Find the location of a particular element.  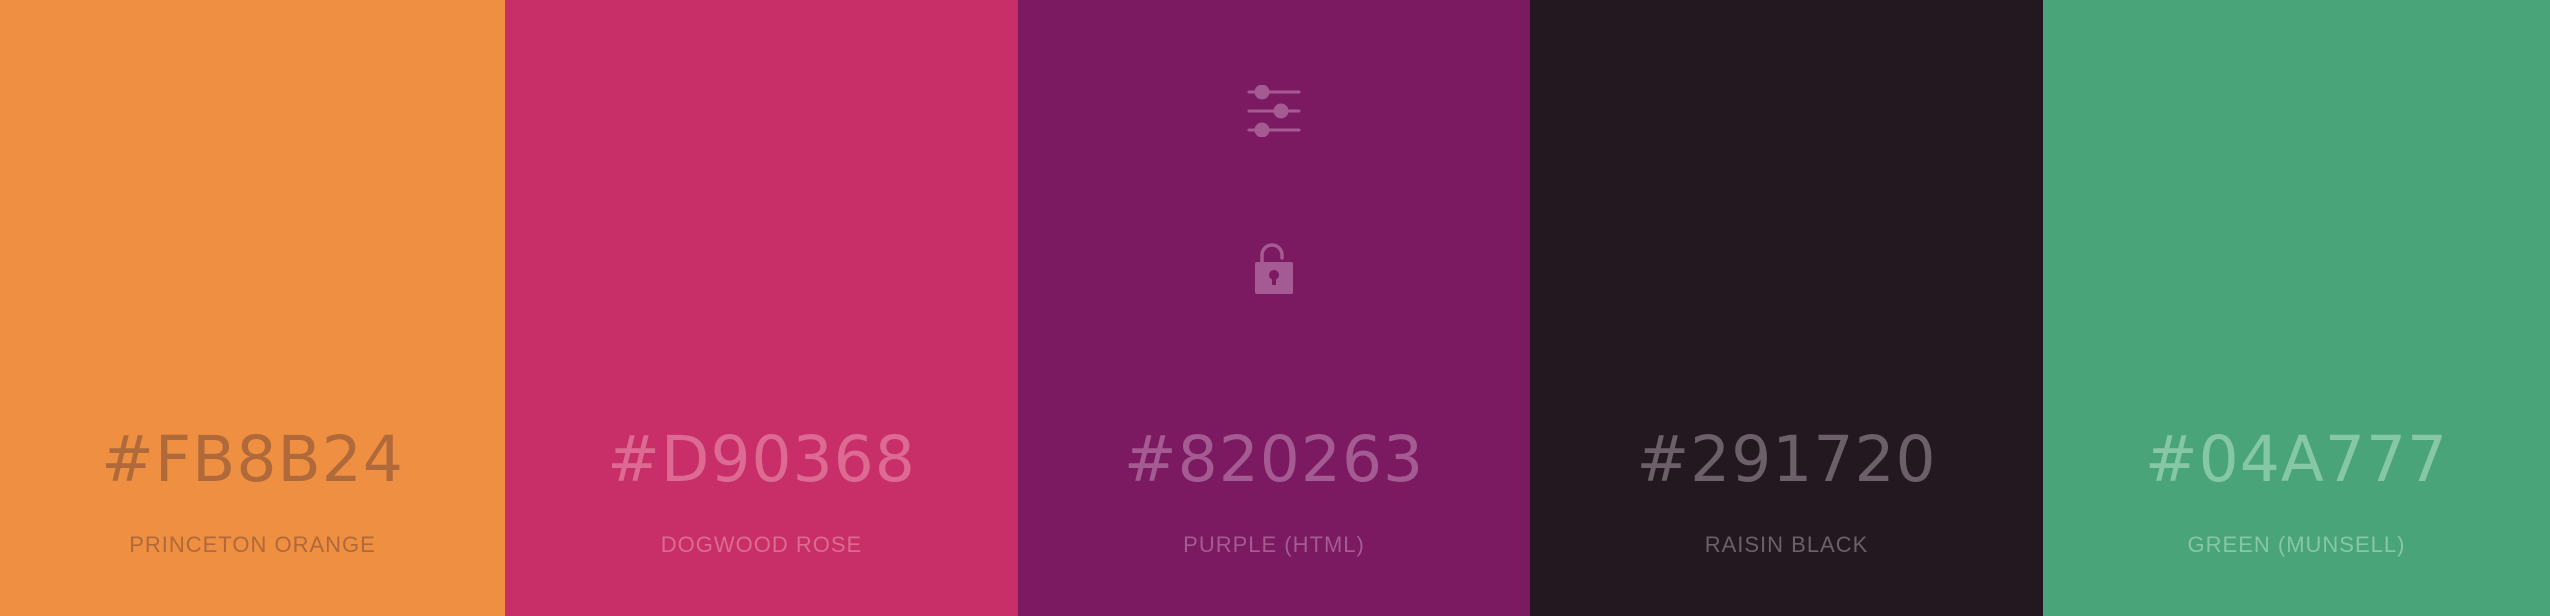

swatch-hex-code: #291720 is located at coordinates (1786, 460).